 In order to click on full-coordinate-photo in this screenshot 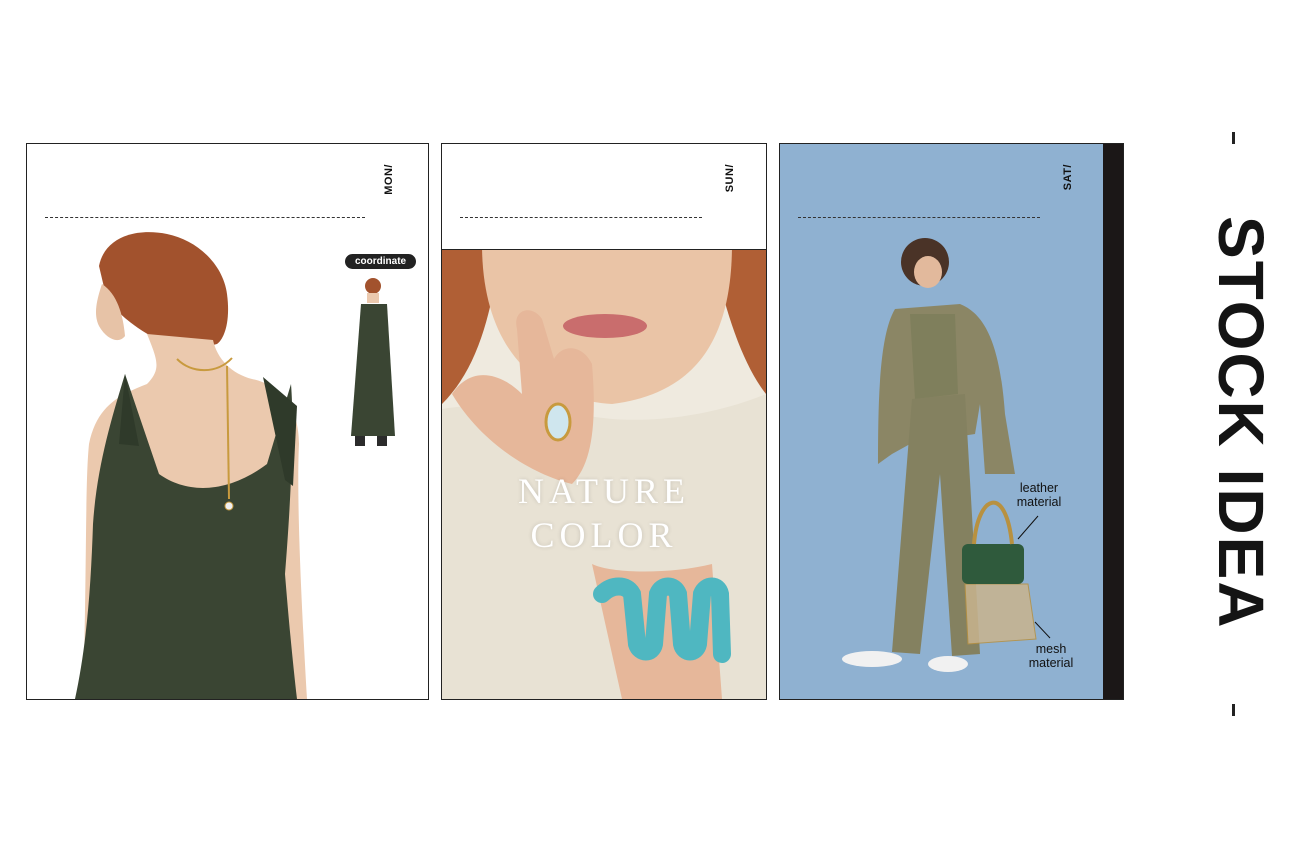, I will do `click(373, 362)`.